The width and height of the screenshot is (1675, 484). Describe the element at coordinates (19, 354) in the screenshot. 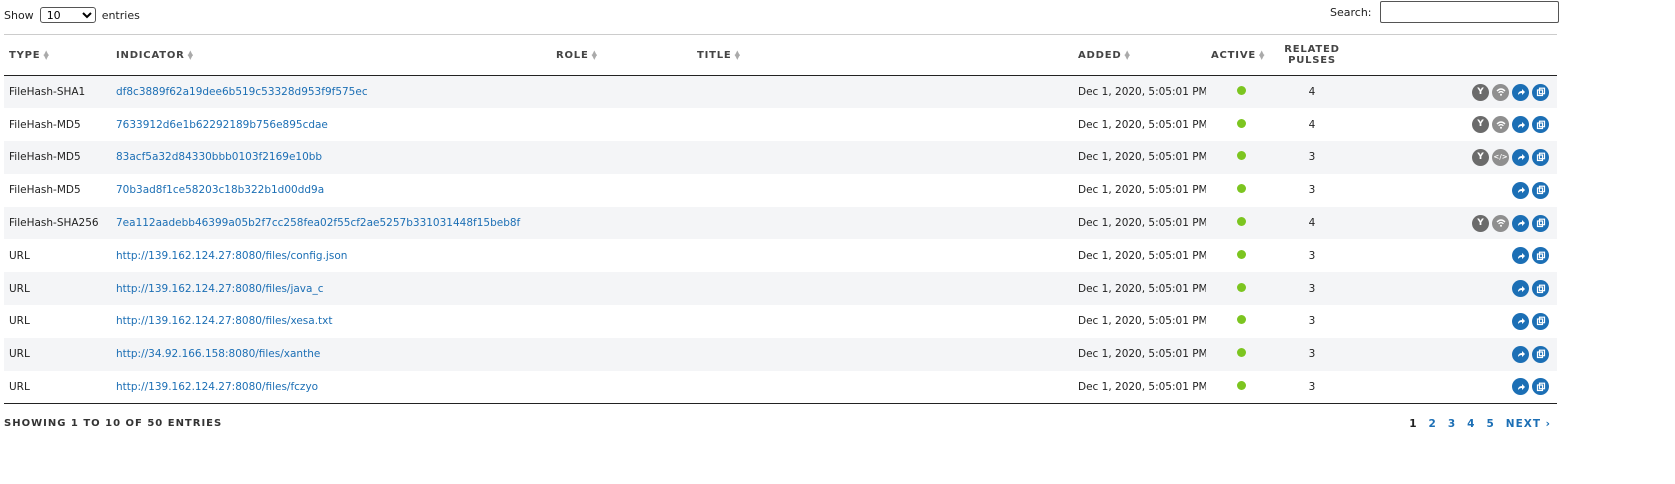

I see `type-cell: URL` at that location.